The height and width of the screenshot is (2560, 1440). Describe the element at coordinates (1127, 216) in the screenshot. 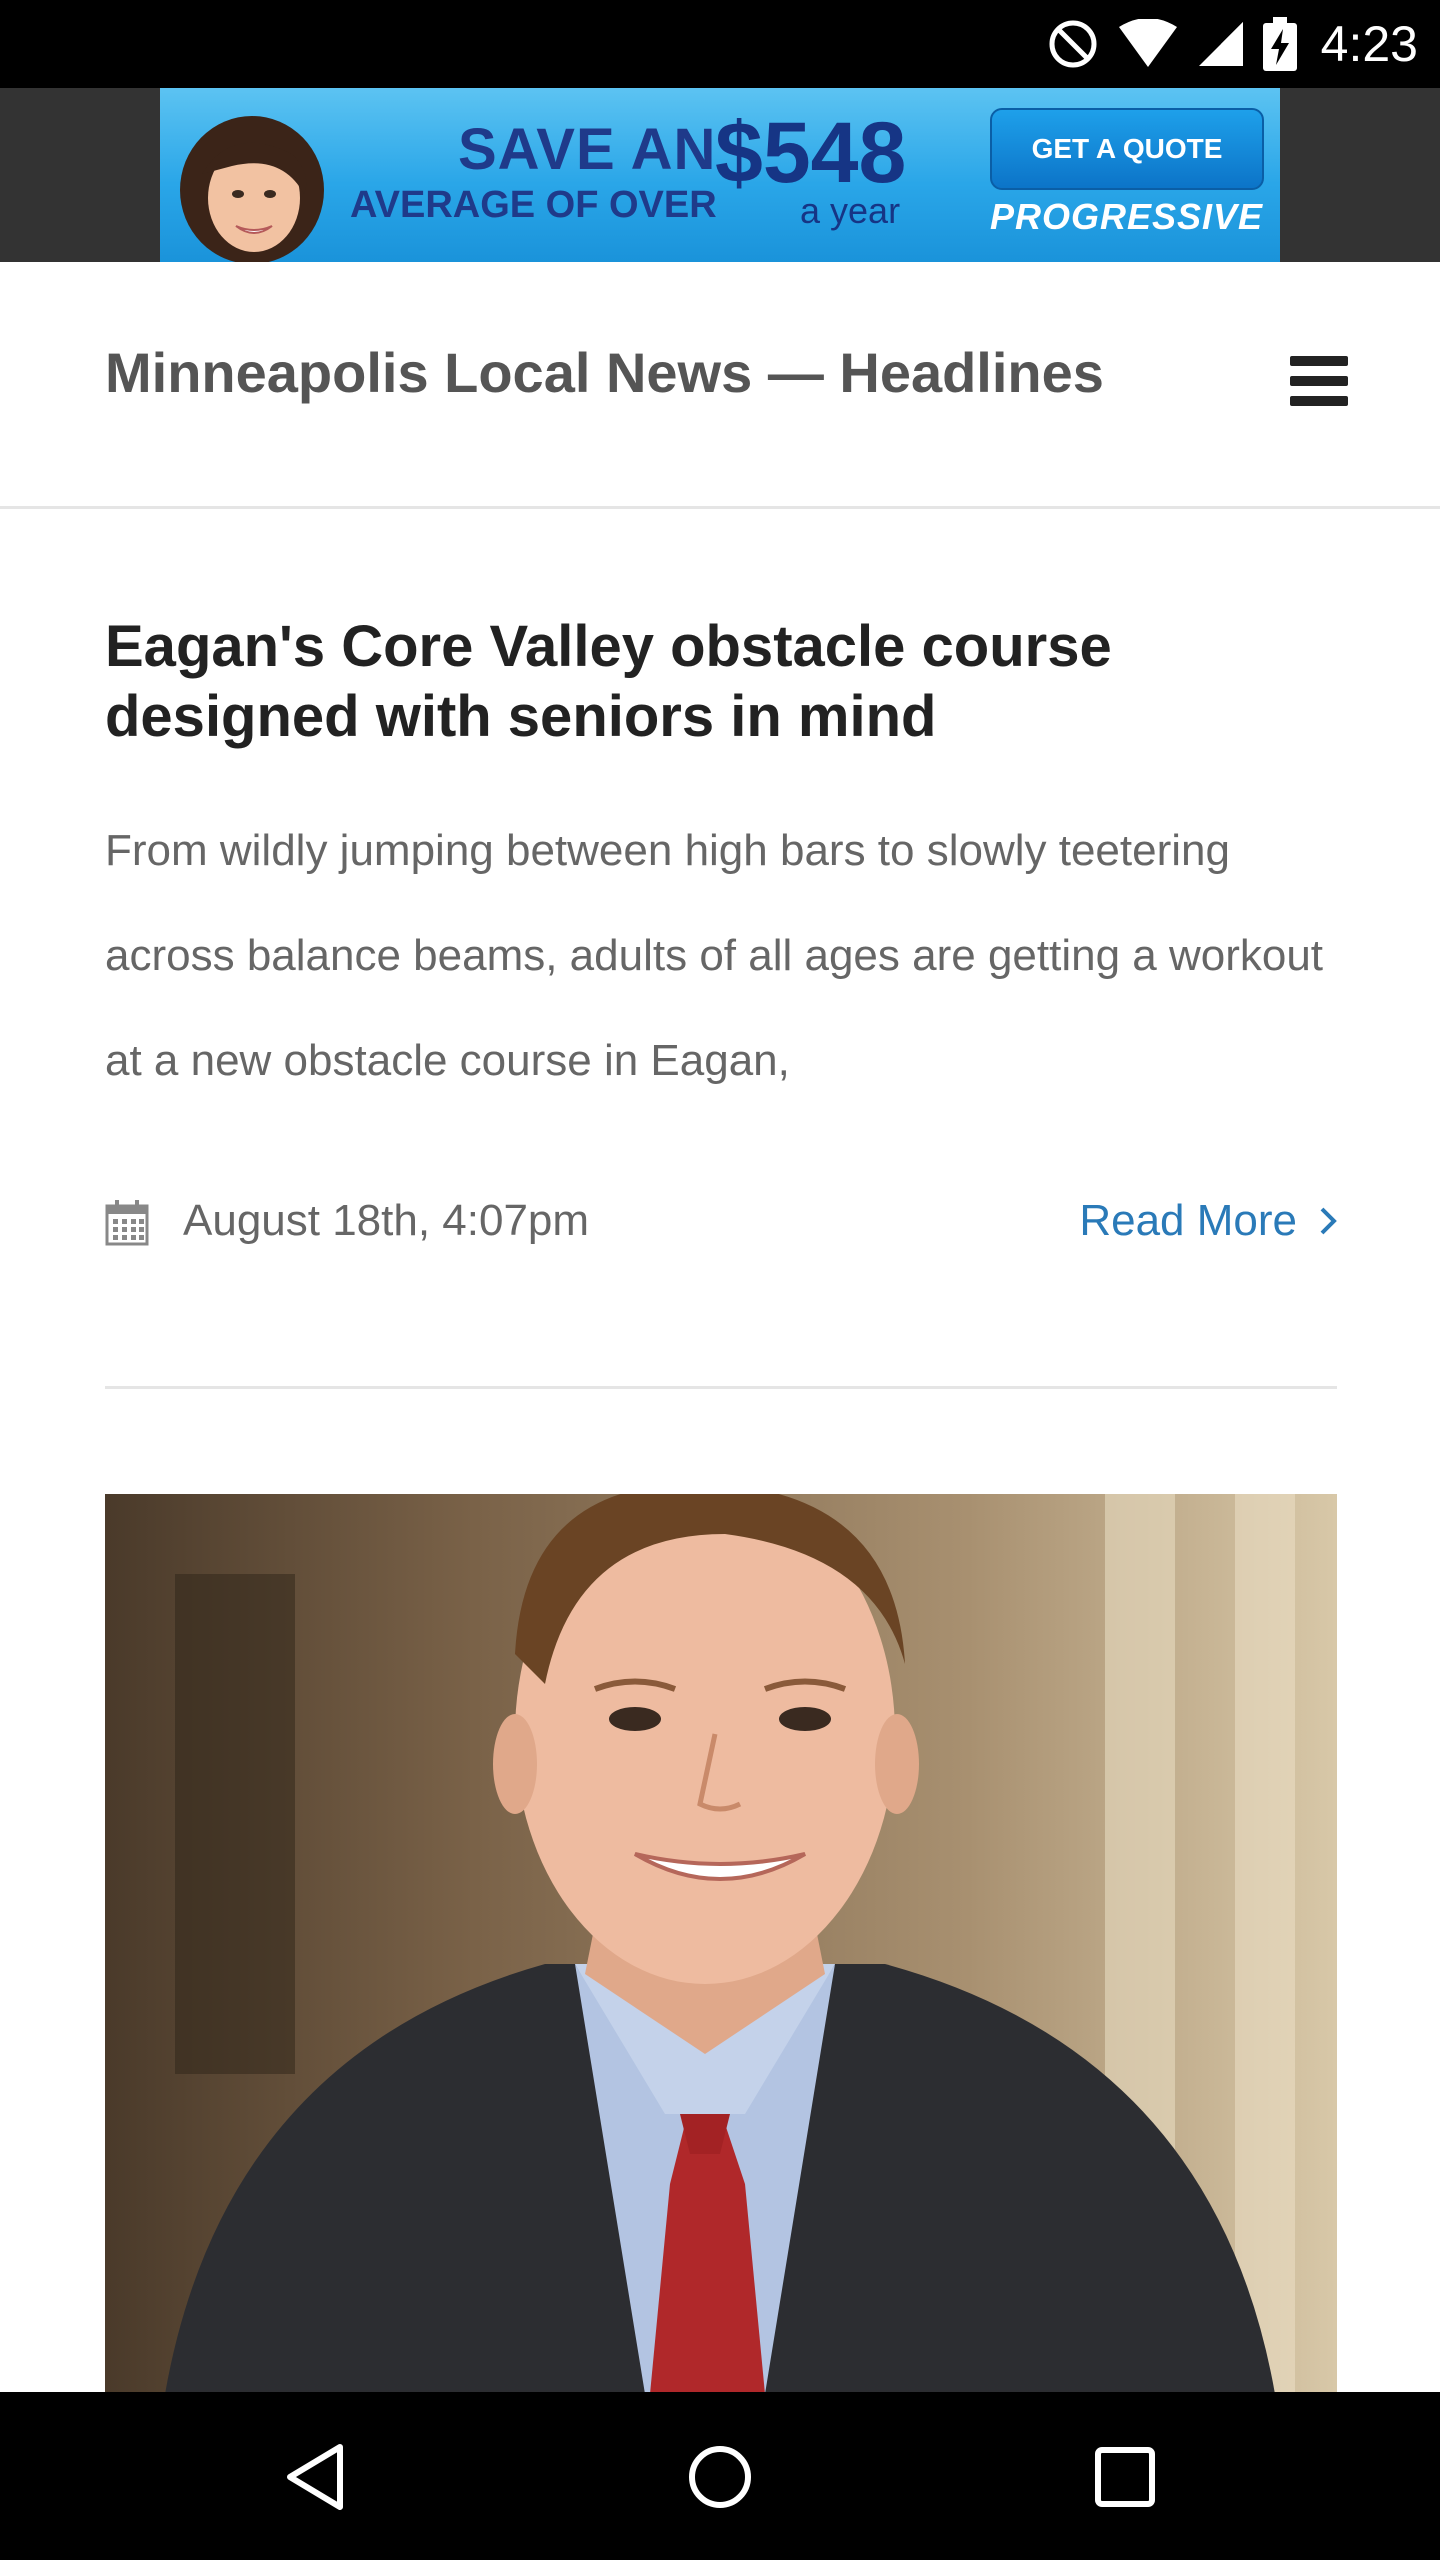

I see `ad-brand-logo: PROGRESSIVE` at that location.